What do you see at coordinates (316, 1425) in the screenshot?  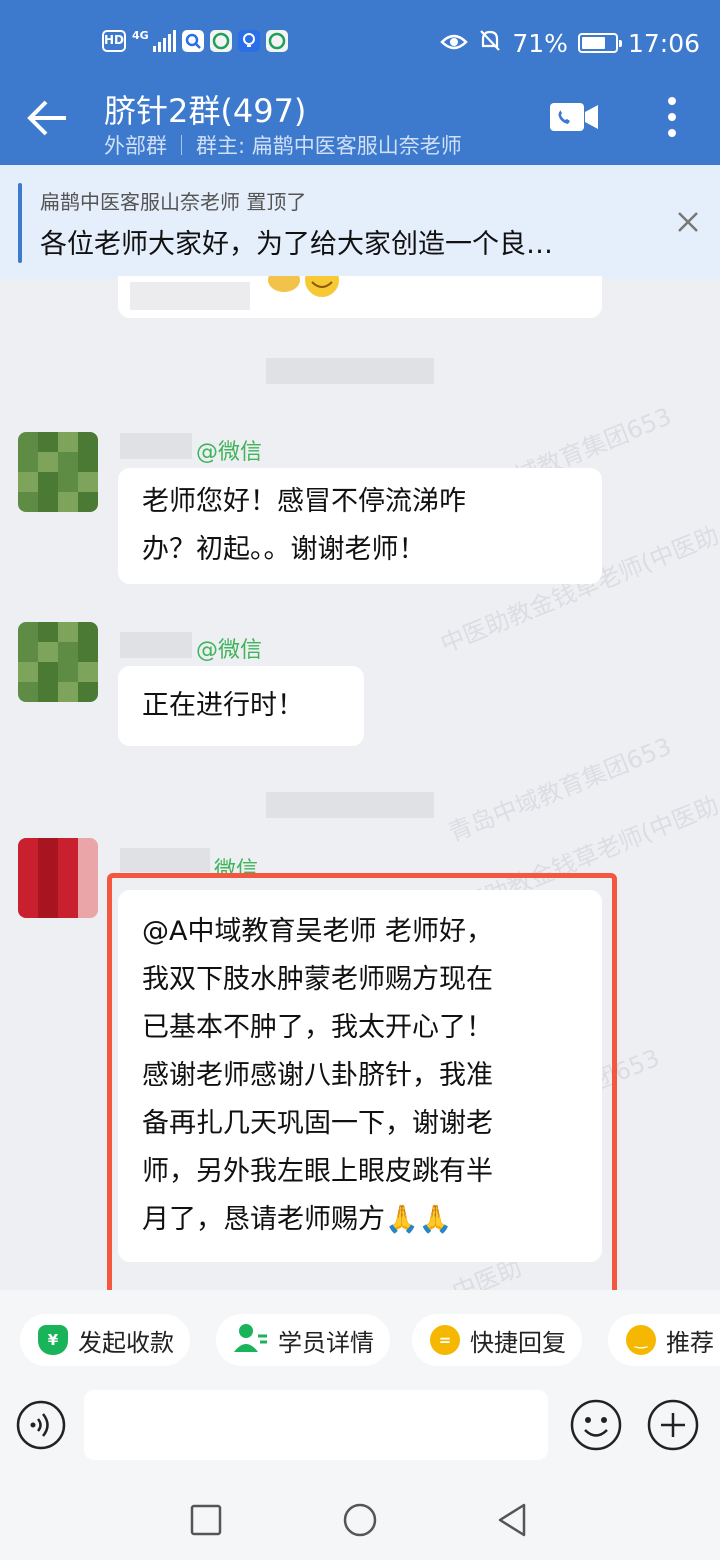 I see `message-input` at bounding box center [316, 1425].